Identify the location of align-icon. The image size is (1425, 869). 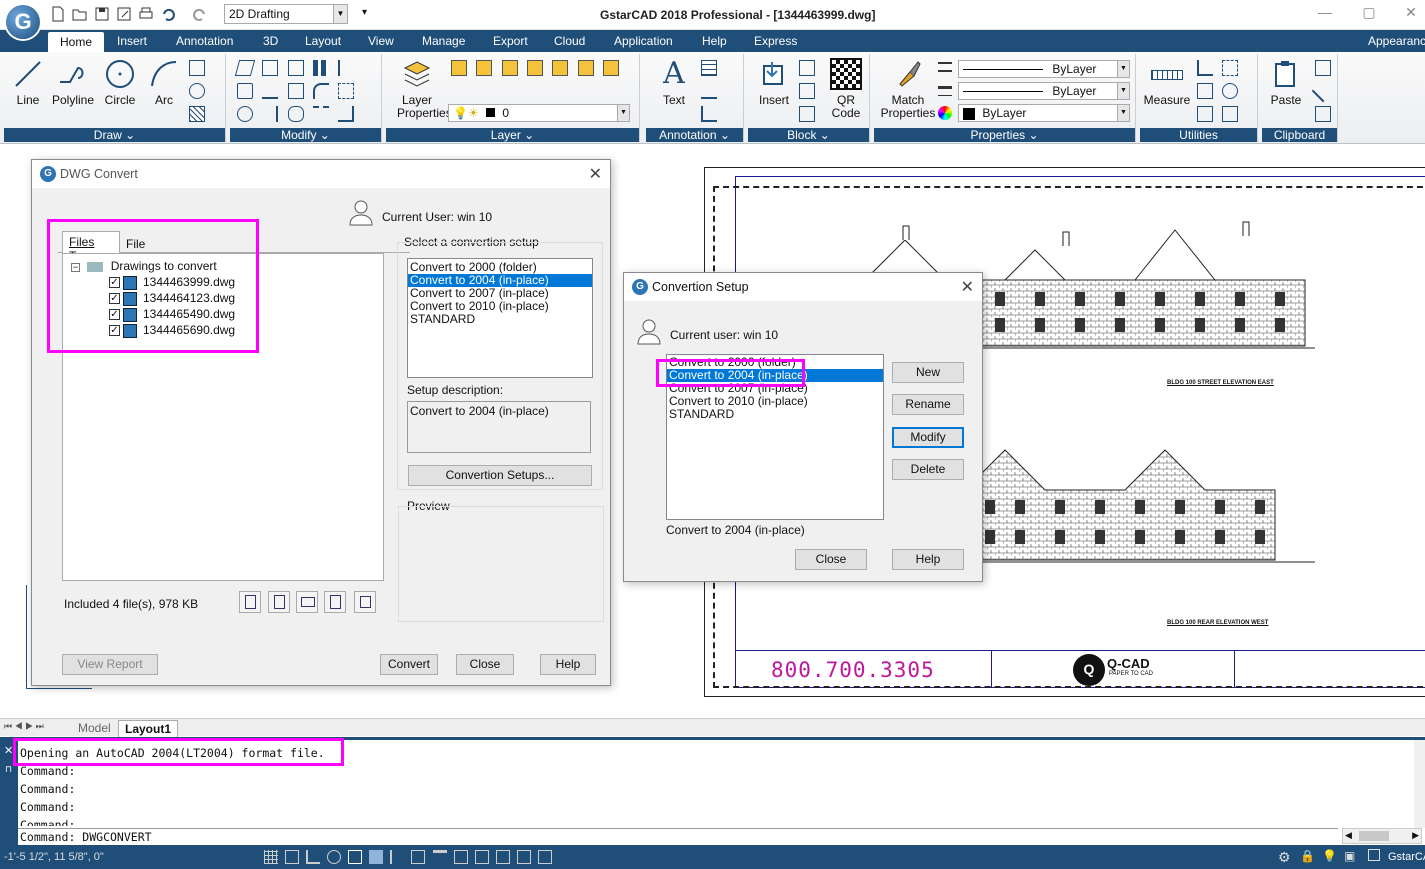
(346, 68).